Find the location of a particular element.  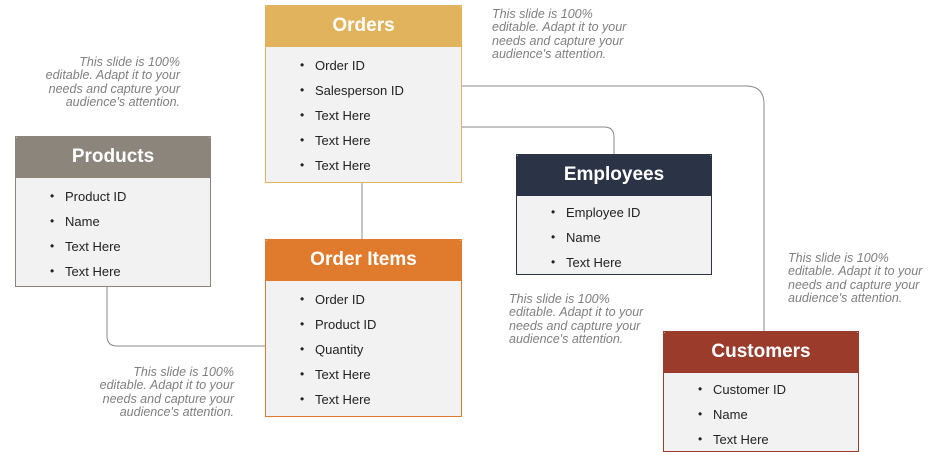

employees-title: Employees is located at coordinates (614, 174).